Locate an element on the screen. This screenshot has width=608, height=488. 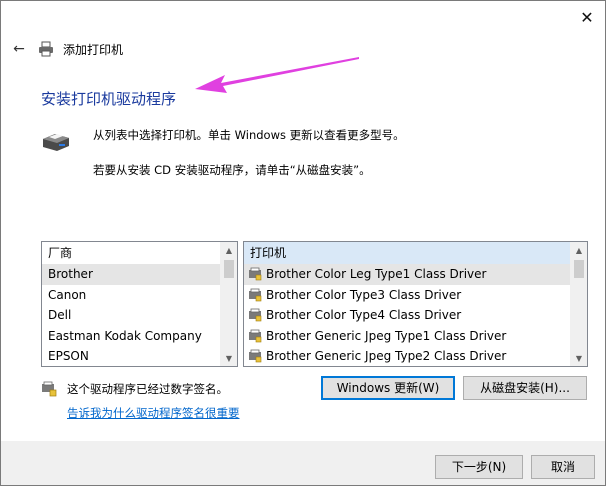
next-button: 下一步(N) is located at coordinates (479, 467).